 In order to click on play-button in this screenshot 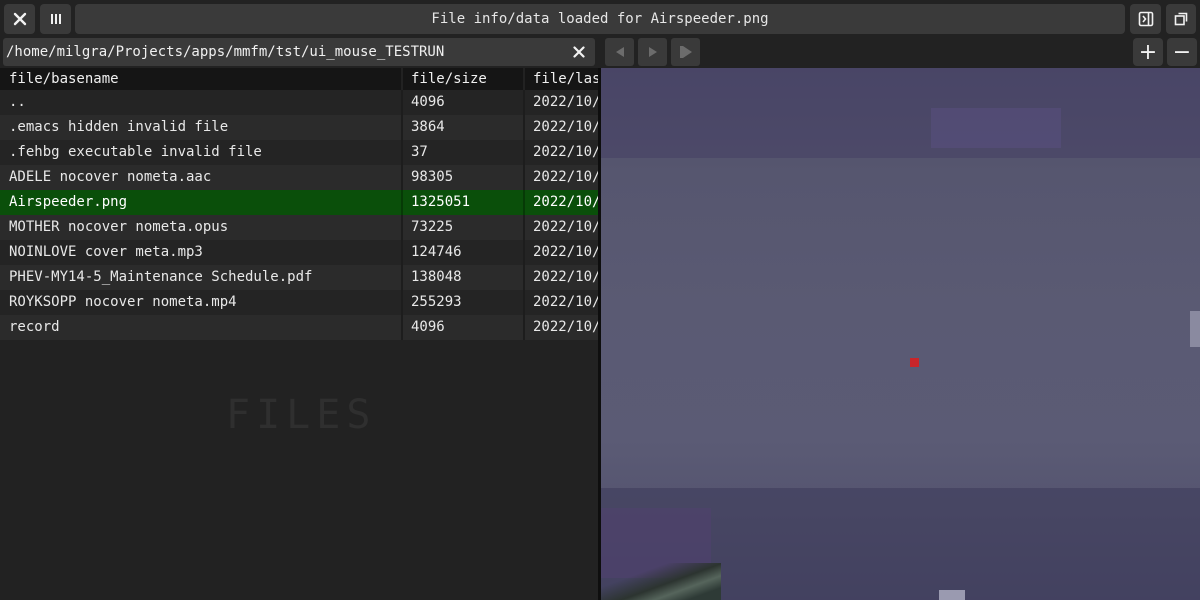, I will do `click(652, 52)`.